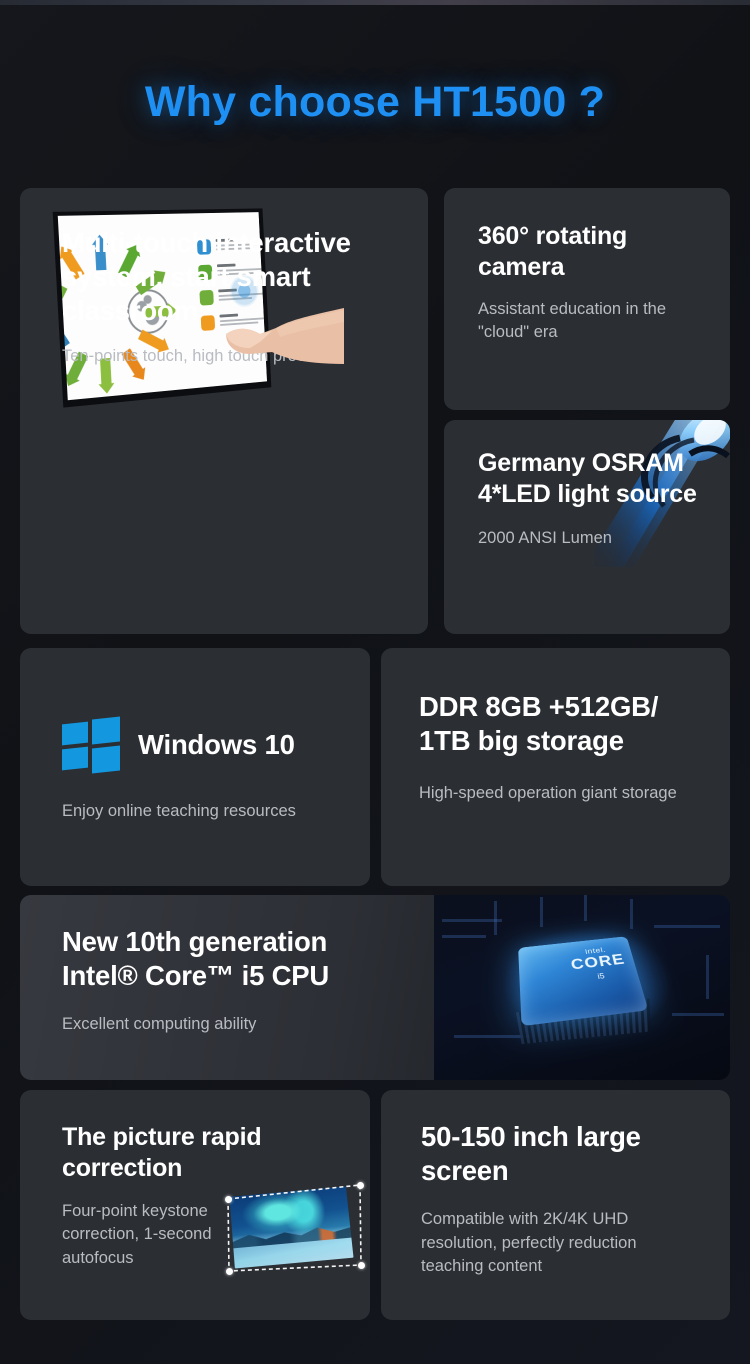  What do you see at coordinates (179, 811) in the screenshot?
I see `card-subtext-windows: Enjoy online teaching resources` at bounding box center [179, 811].